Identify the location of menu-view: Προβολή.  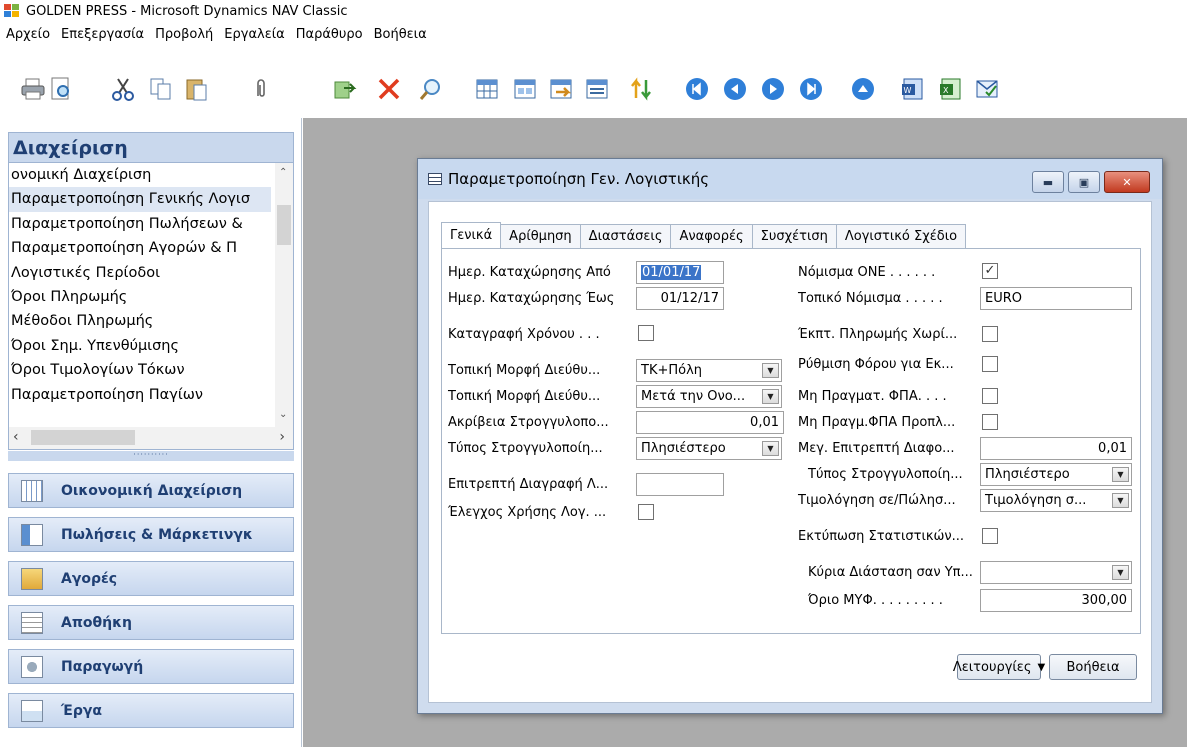
(184, 34).